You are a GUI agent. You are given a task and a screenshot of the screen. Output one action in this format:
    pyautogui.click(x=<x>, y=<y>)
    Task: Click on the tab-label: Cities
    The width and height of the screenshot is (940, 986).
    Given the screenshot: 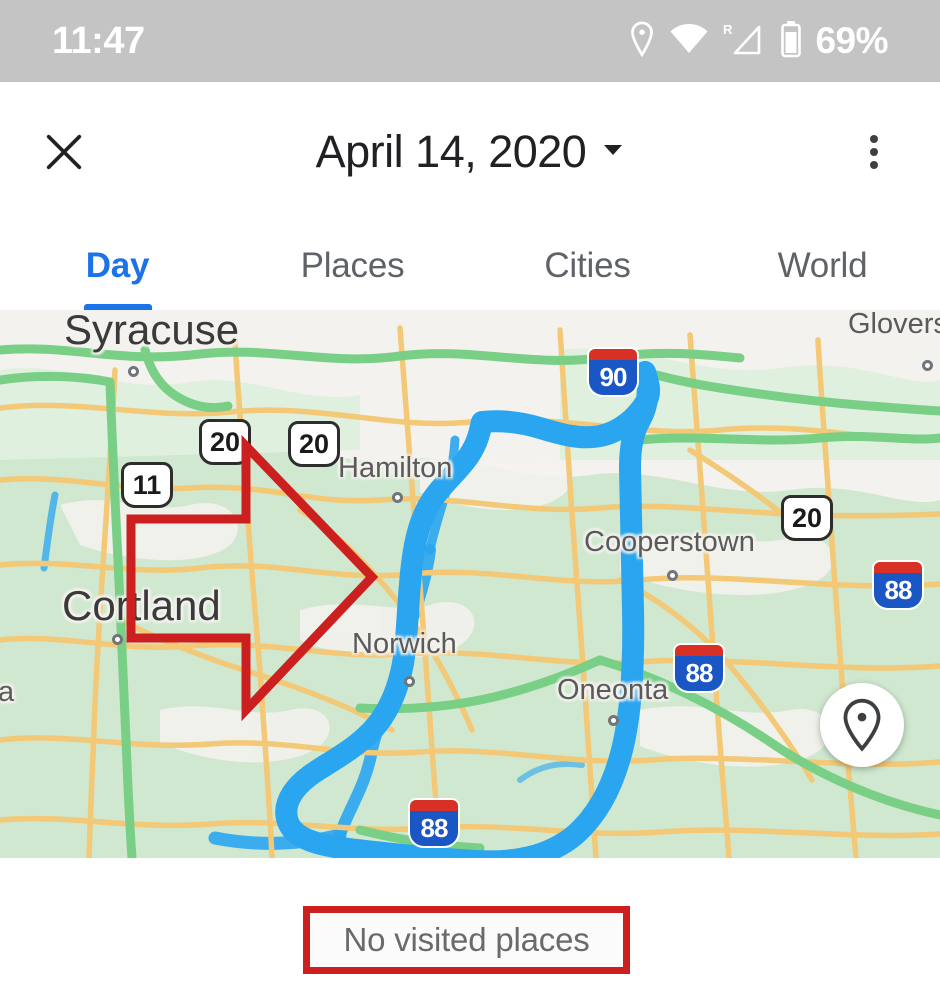 What is the action you would take?
    pyautogui.click(x=587, y=265)
    